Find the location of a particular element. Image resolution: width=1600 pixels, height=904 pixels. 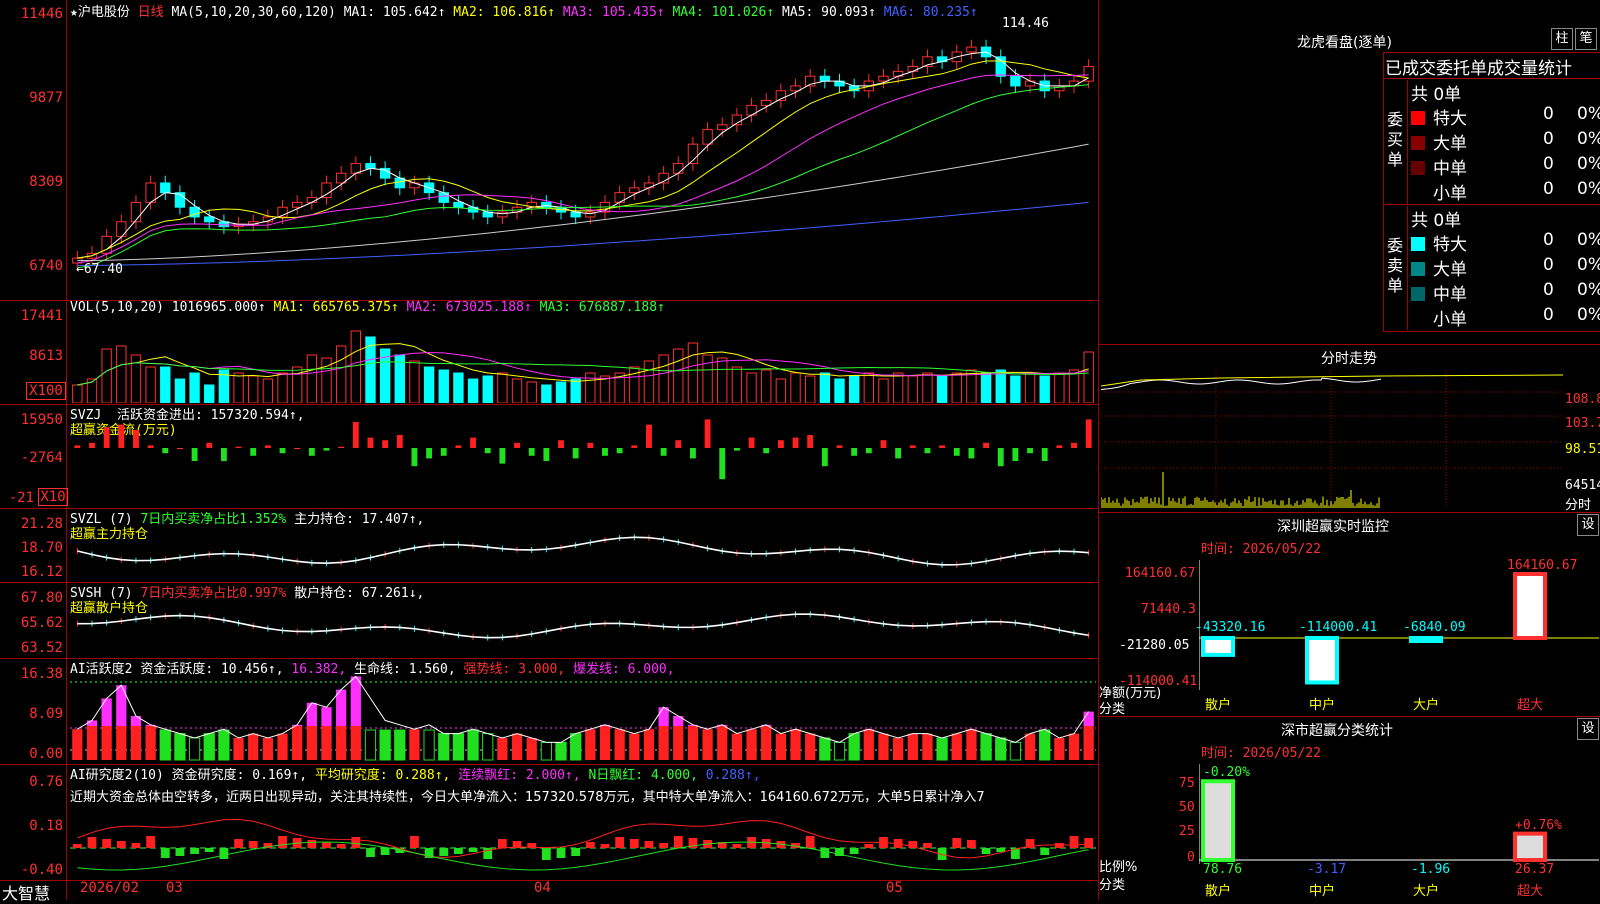

lhb-title: 龙虎看盘(逐单) is located at coordinates (1344, 42).